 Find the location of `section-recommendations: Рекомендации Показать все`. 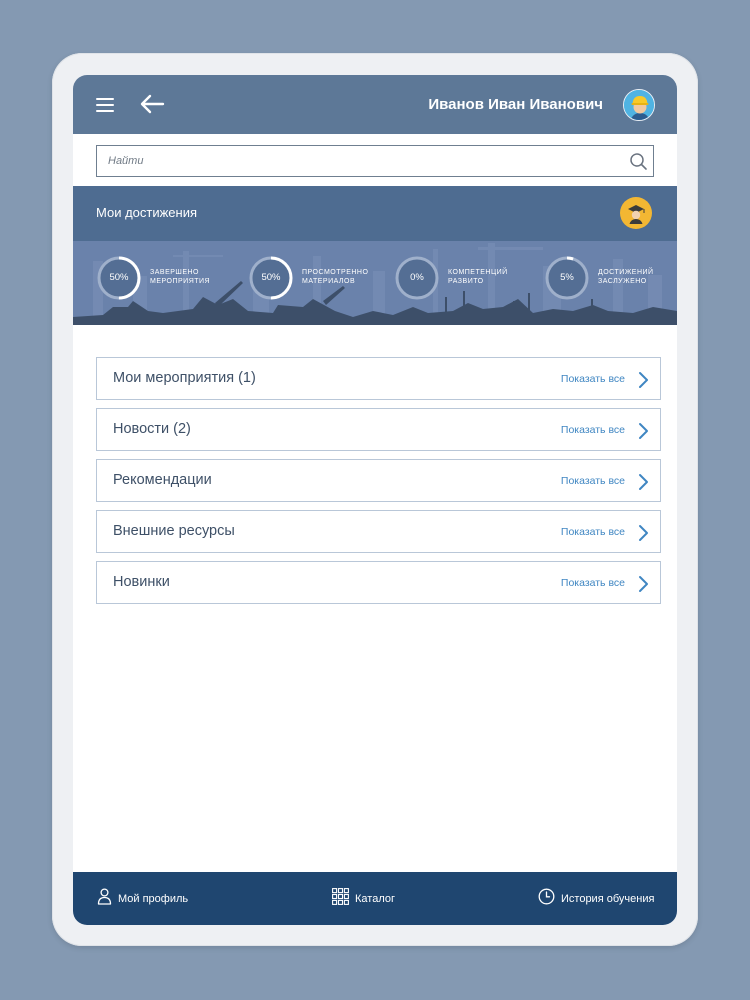

section-recommendations: Рекомендации Показать все is located at coordinates (378, 480).